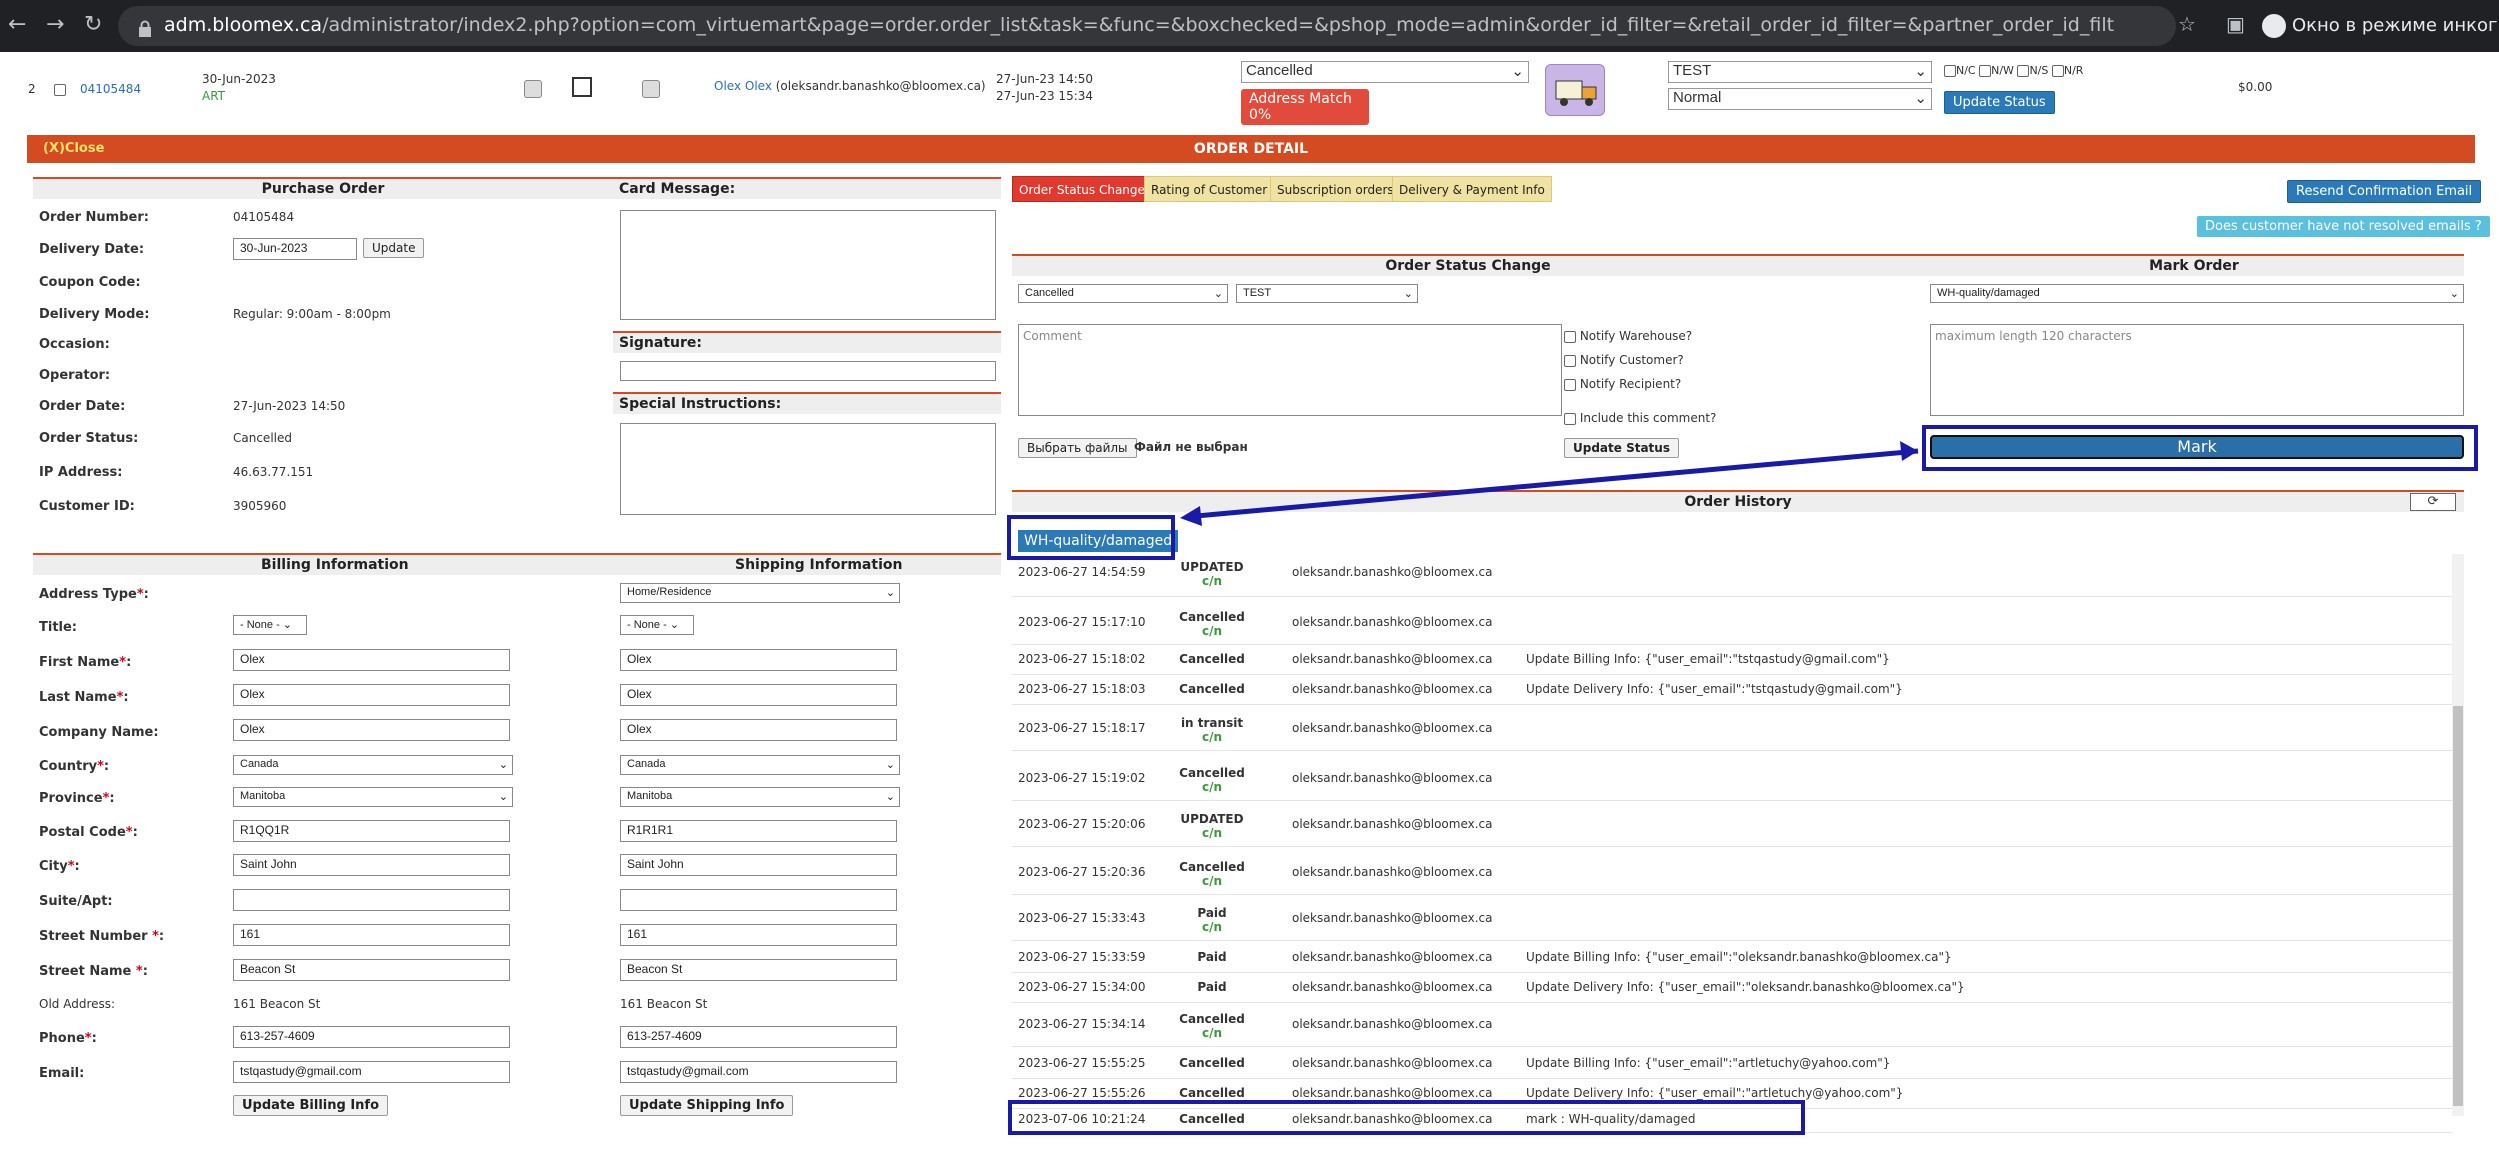  I want to click on annotation-arrow, so click(1549, 483).